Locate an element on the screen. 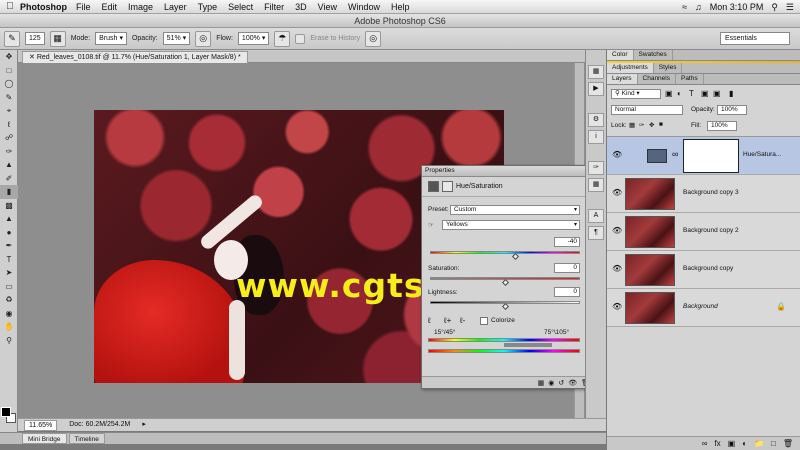 The image size is (800, 450). volume-icon: ♫ is located at coordinates (698, 7).